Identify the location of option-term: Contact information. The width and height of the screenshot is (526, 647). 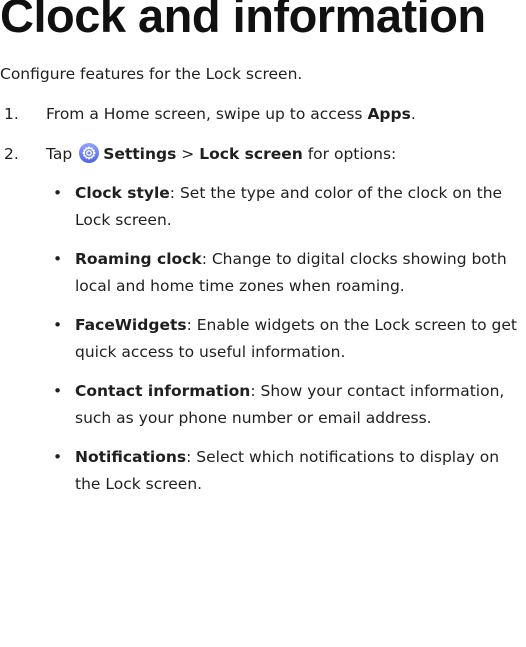
(163, 391).